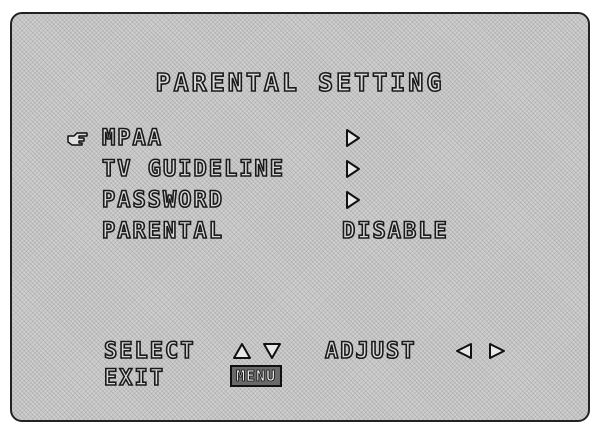 The width and height of the screenshot is (600, 435). What do you see at coordinates (300, 82) in the screenshot?
I see `menu-title: PARENTAL SETTING` at bounding box center [300, 82].